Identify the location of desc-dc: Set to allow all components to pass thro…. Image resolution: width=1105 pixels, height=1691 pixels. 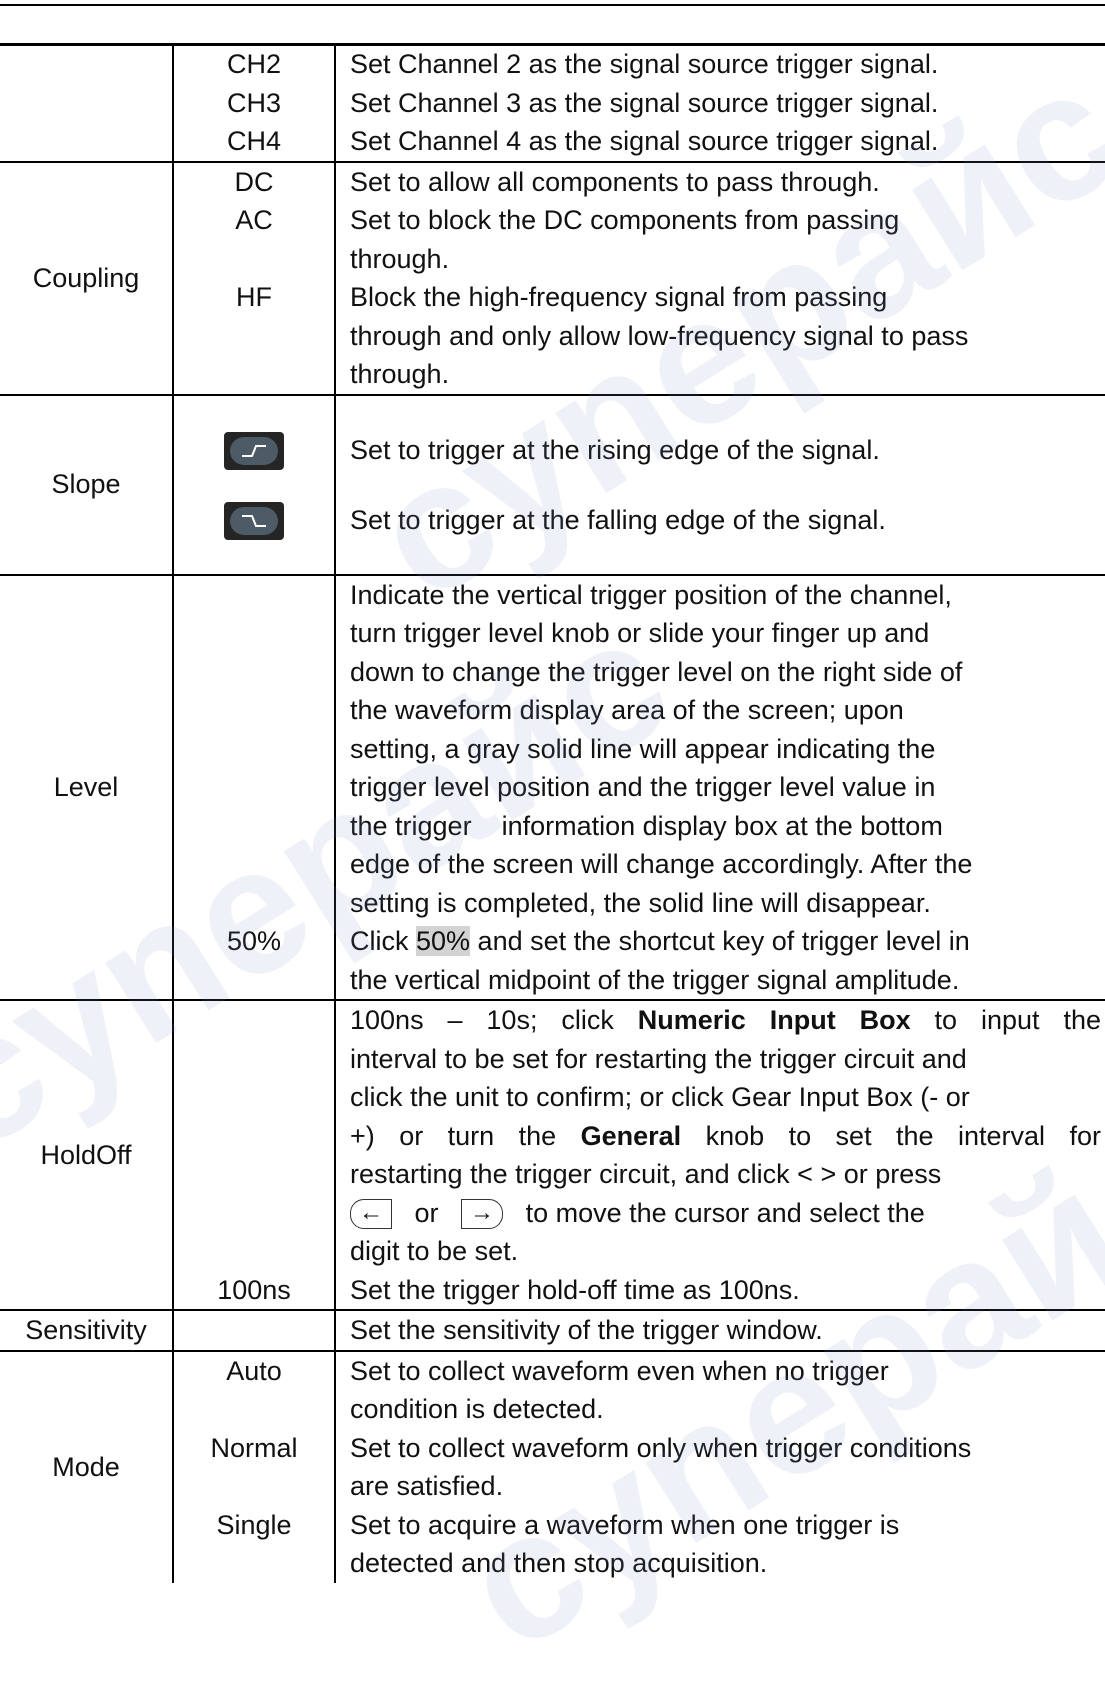
(615, 181).